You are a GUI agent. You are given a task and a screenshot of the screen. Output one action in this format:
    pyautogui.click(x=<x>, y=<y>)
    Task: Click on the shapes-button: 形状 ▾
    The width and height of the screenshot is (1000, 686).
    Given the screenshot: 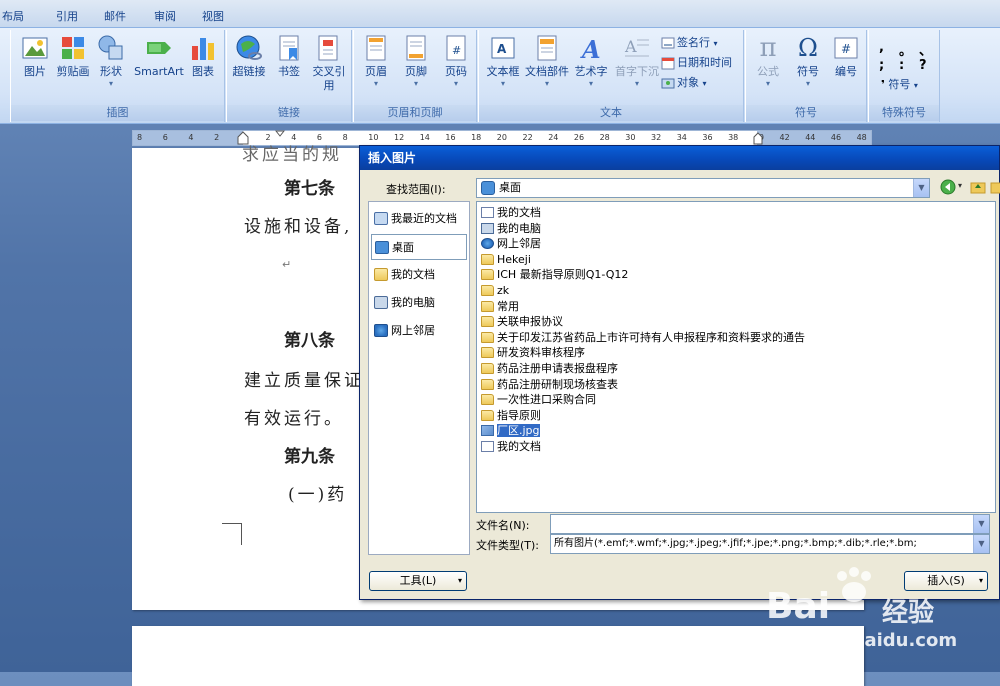 What is the action you would take?
    pyautogui.click(x=111, y=61)
    